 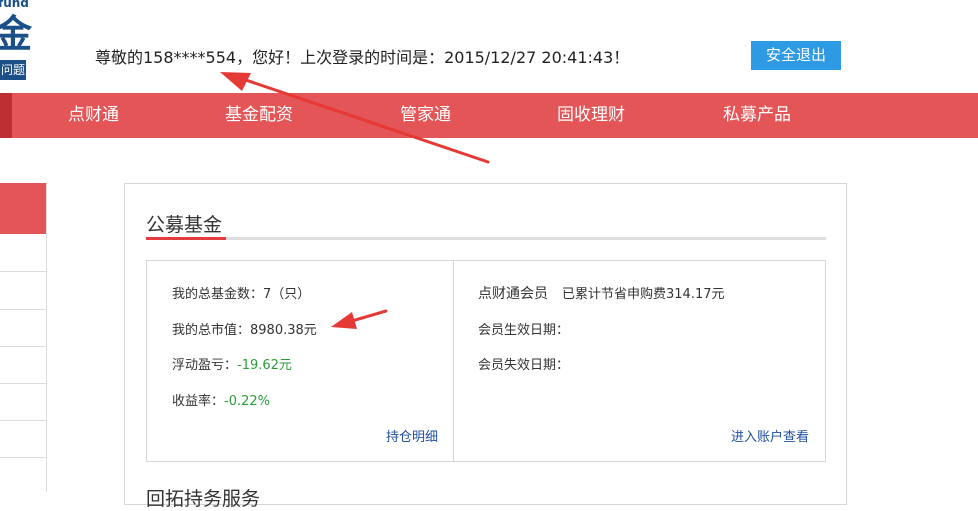 What do you see at coordinates (186, 238) in the screenshot?
I see `section-underline-accent` at bounding box center [186, 238].